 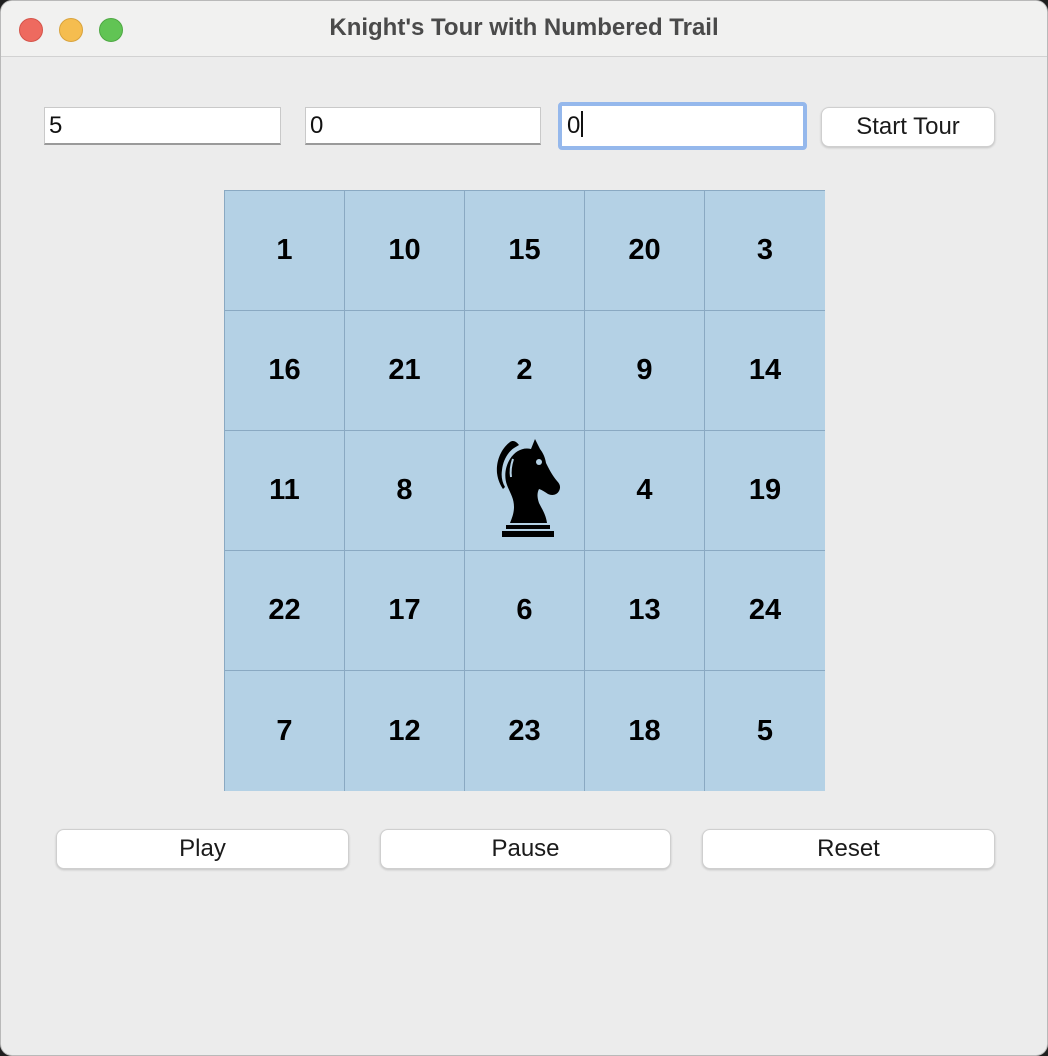 What do you see at coordinates (162, 126) in the screenshot?
I see `board-size-input: 5` at bounding box center [162, 126].